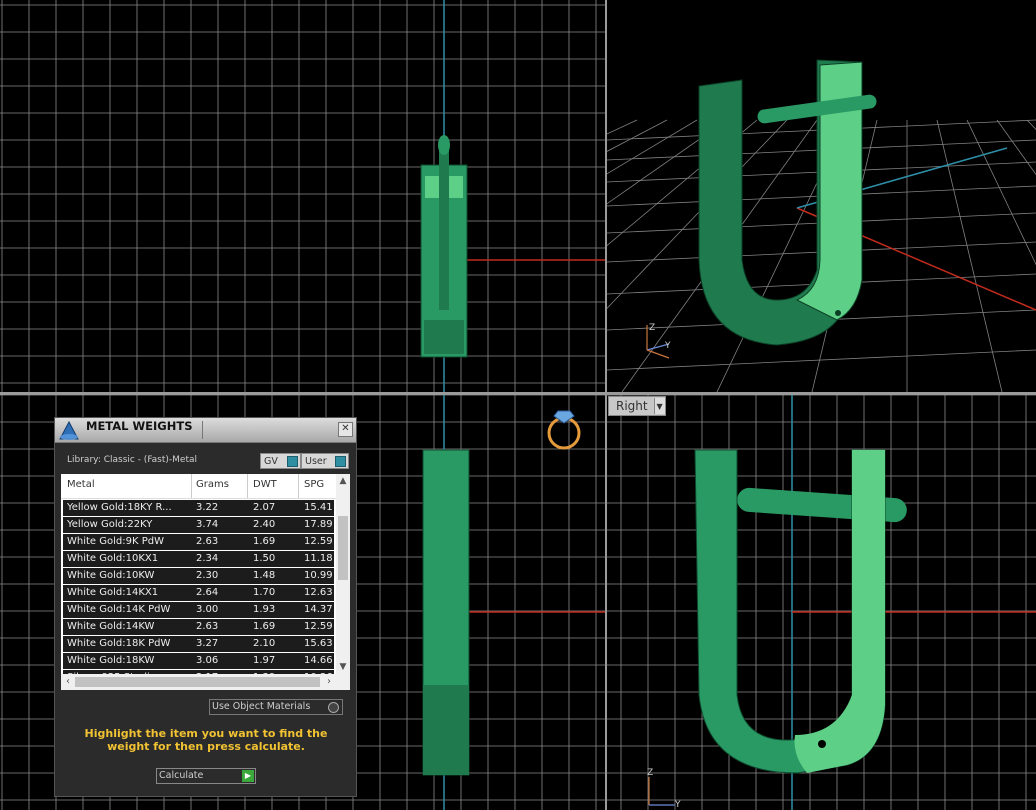  I want to click on cell-spg: 12.63, so click(318, 592).